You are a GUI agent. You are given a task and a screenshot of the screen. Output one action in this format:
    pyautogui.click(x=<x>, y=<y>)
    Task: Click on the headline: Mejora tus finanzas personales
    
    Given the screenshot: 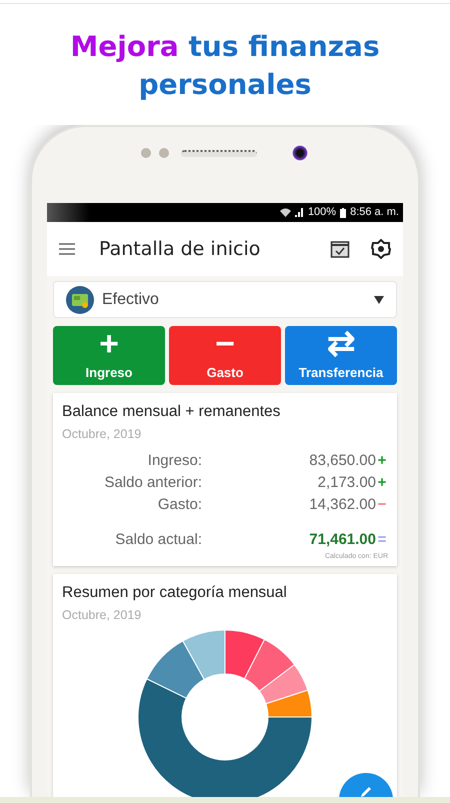 What is the action you would take?
    pyautogui.click(x=225, y=66)
    